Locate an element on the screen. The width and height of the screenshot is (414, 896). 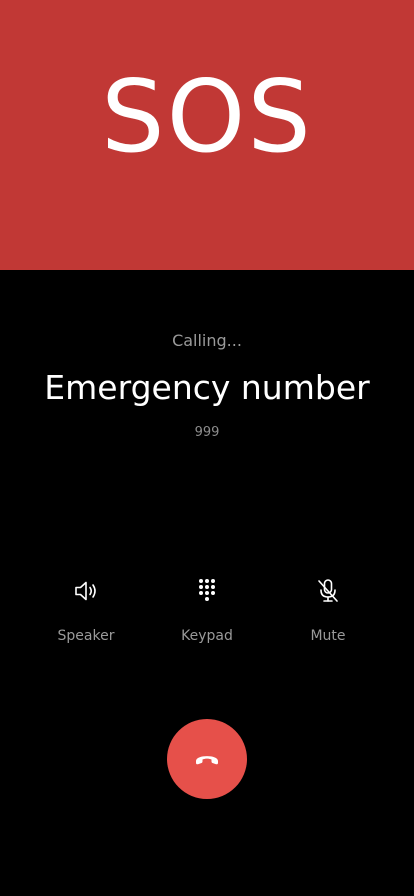
mic-off-icon is located at coordinates (328, 591).